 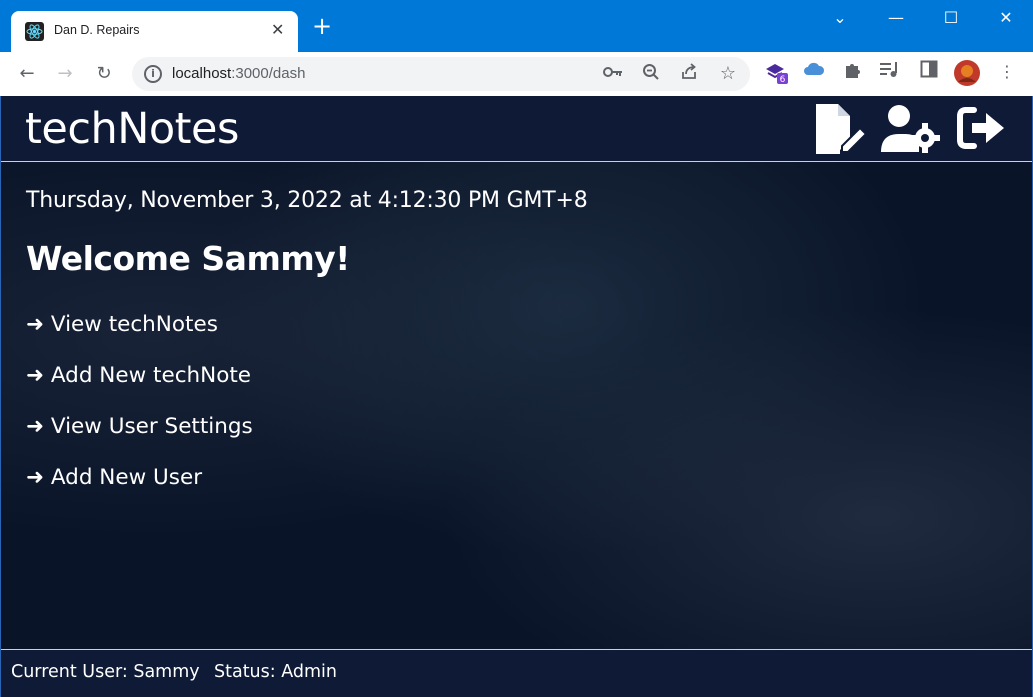 What do you see at coordinates (154, 31) in the screenshot?
I see `browser-tab: Dan D. Repairs ✕` at bounding box center [154, 31].